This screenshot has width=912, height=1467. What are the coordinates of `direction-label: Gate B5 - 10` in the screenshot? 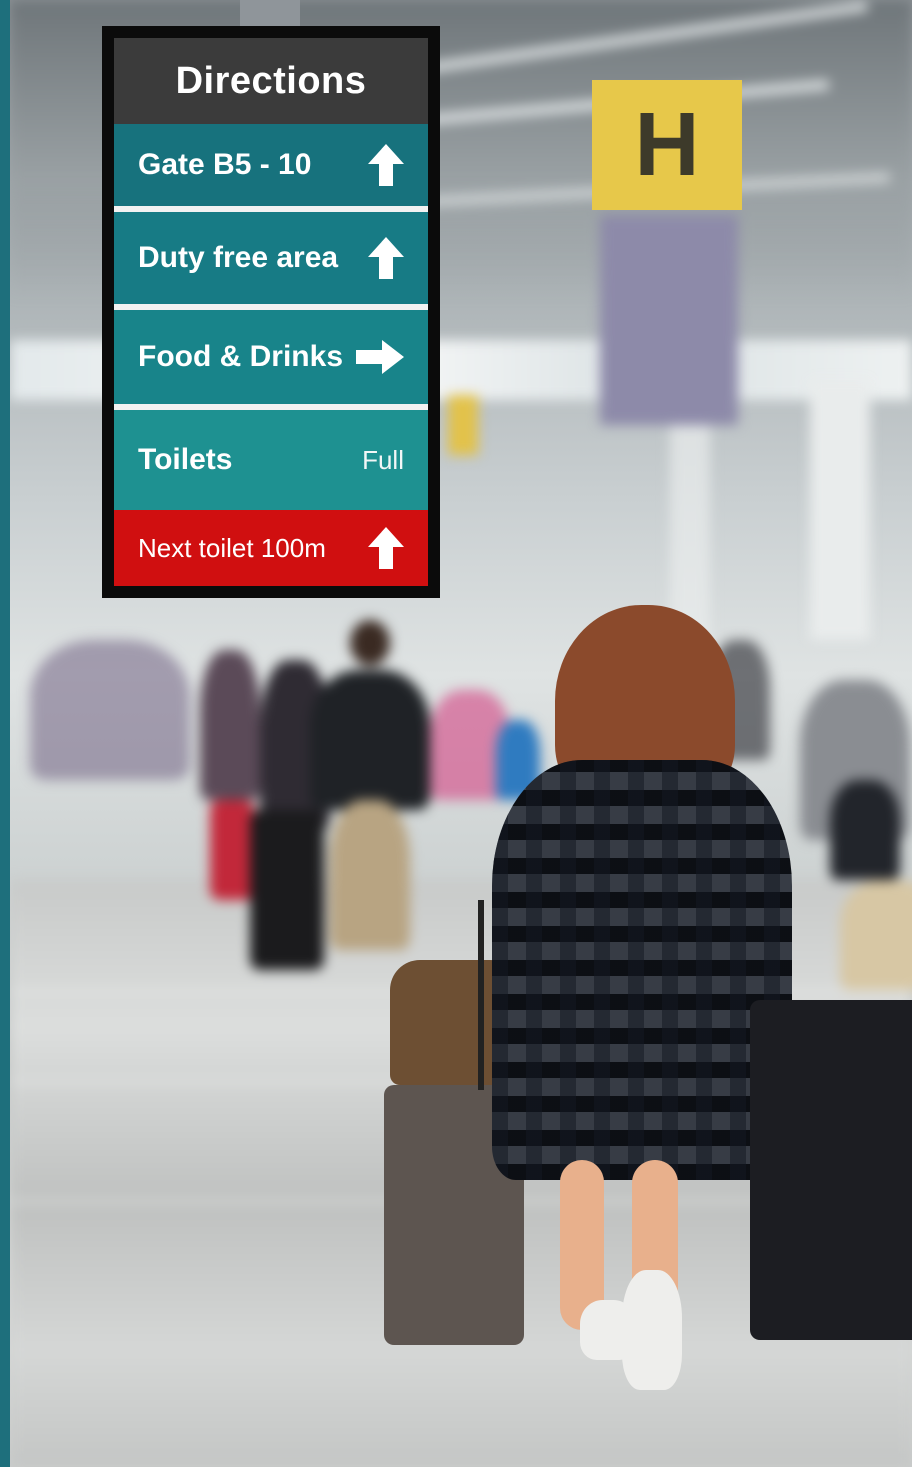 It's located at (225, 164).